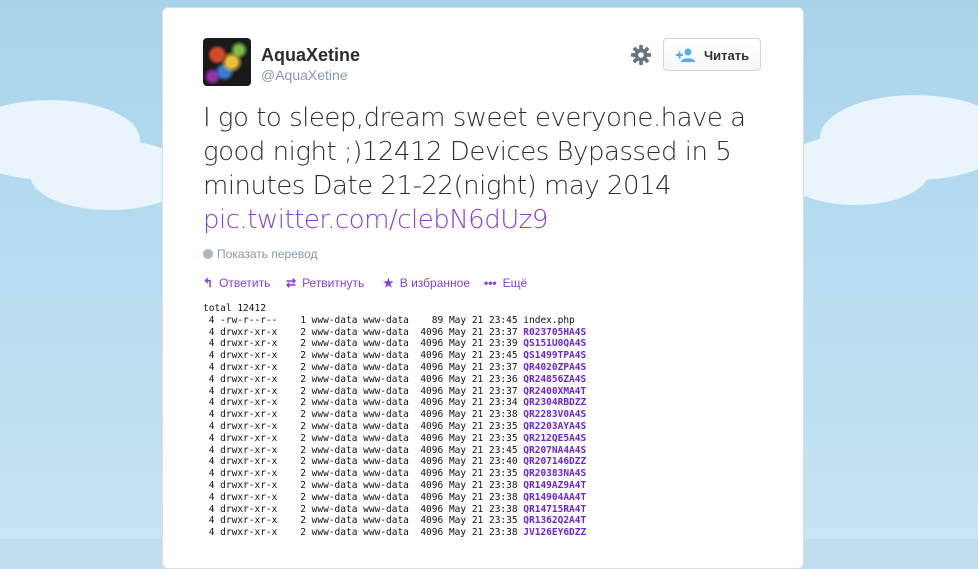 This screenshot has height=569, width=978. I want to click on author-handle: @AquaXetine, so click(304, 75).